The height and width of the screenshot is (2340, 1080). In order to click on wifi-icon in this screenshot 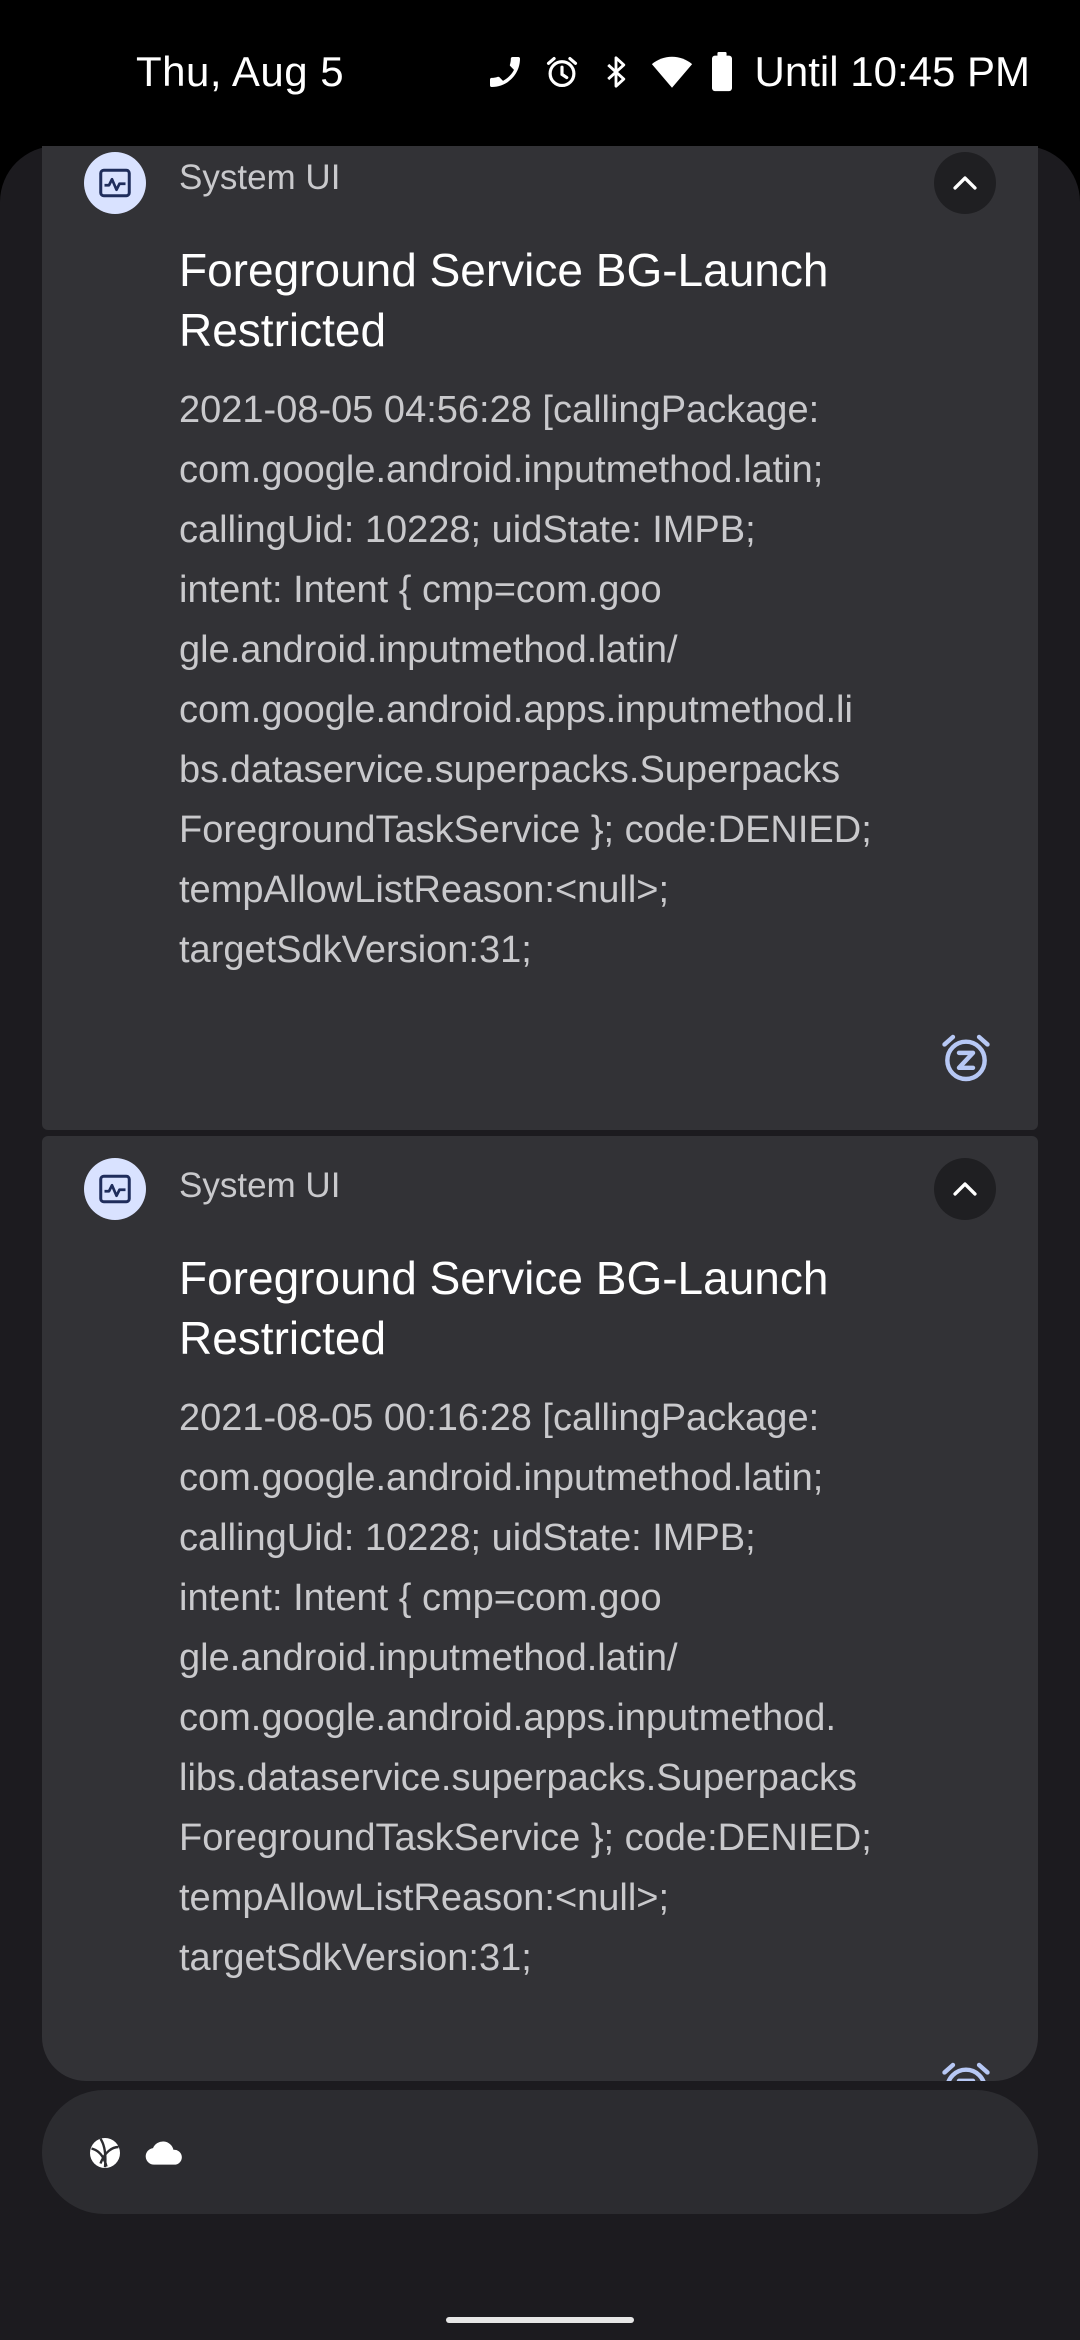, I will do `click(672, 72)`.